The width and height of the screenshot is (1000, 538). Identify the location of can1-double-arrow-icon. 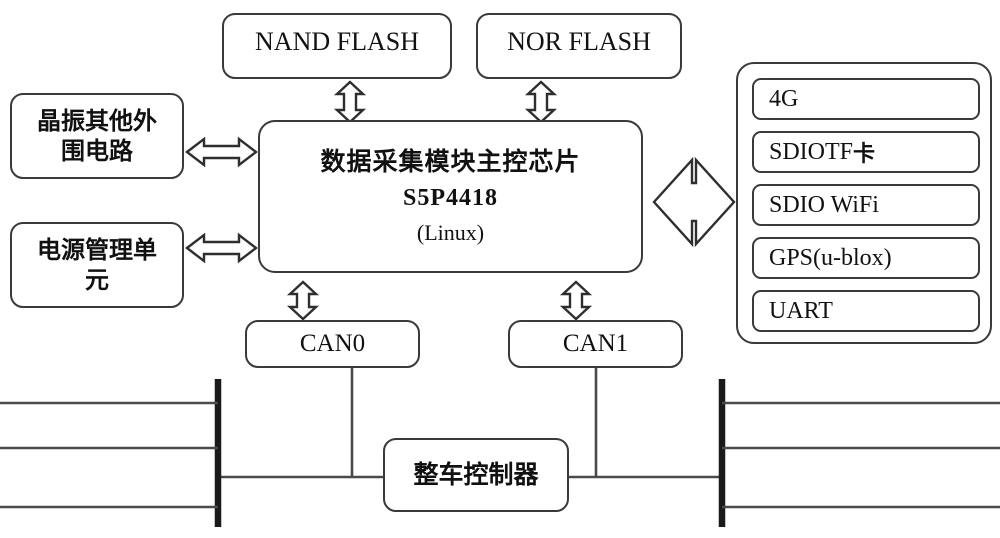
(576, 300).